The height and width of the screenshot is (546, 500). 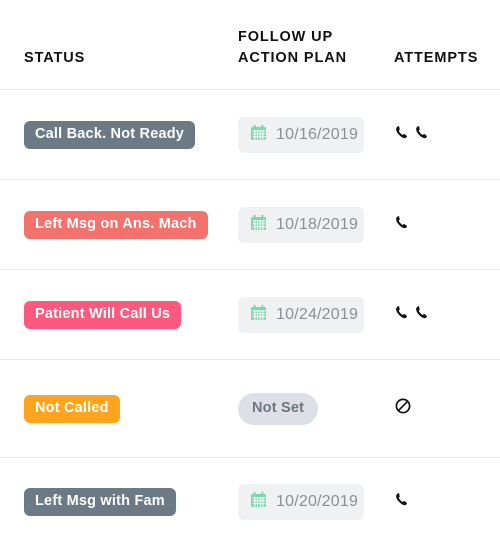 What do you see at coordinates (55, 58) in the screenshot?
I see `column-header-status: STATUS` at bounding box center [55, 58].